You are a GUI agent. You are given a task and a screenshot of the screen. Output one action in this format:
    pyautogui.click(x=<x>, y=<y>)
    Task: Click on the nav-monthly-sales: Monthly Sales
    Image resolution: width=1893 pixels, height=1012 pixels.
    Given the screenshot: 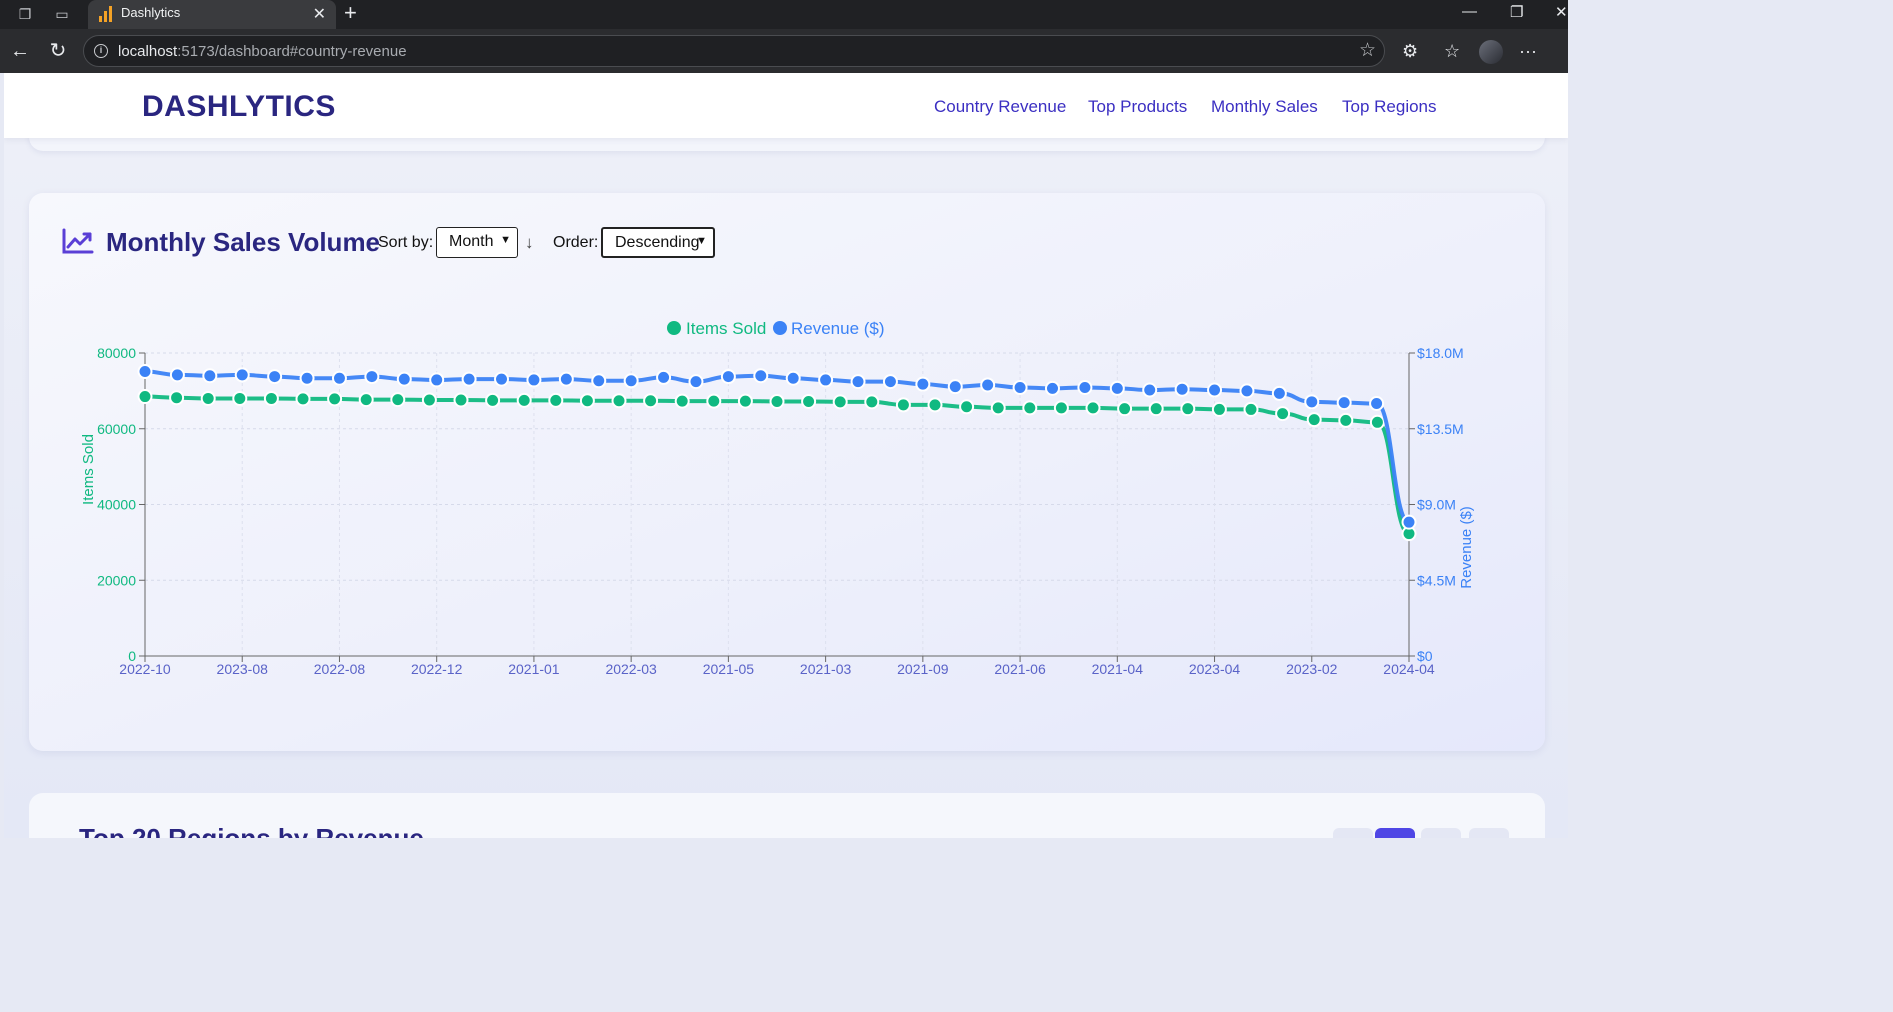 What is the action you would take?
    pyautogui.click(x=1264, y=107)
    